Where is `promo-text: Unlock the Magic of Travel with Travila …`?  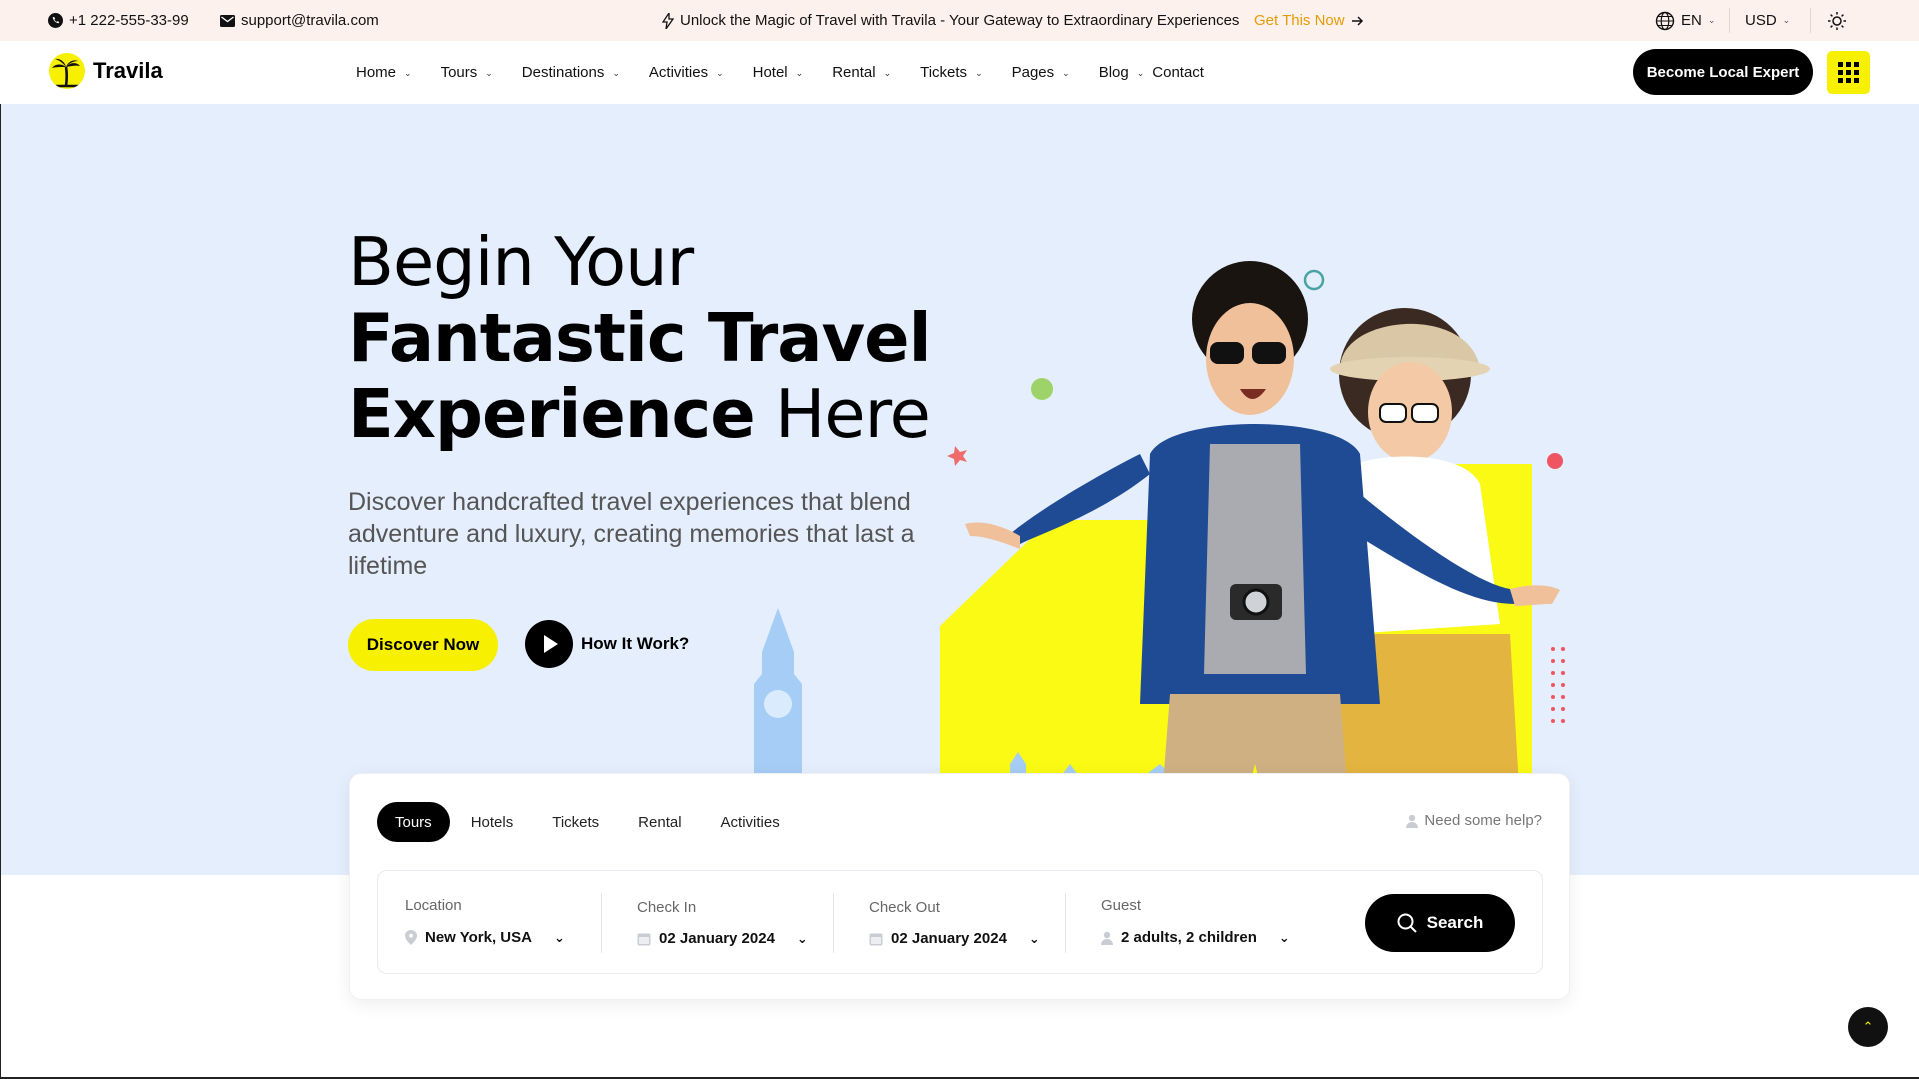 promo-text: Unlock the Magic of Travel with Travila … is located at coordinates (960, 20).